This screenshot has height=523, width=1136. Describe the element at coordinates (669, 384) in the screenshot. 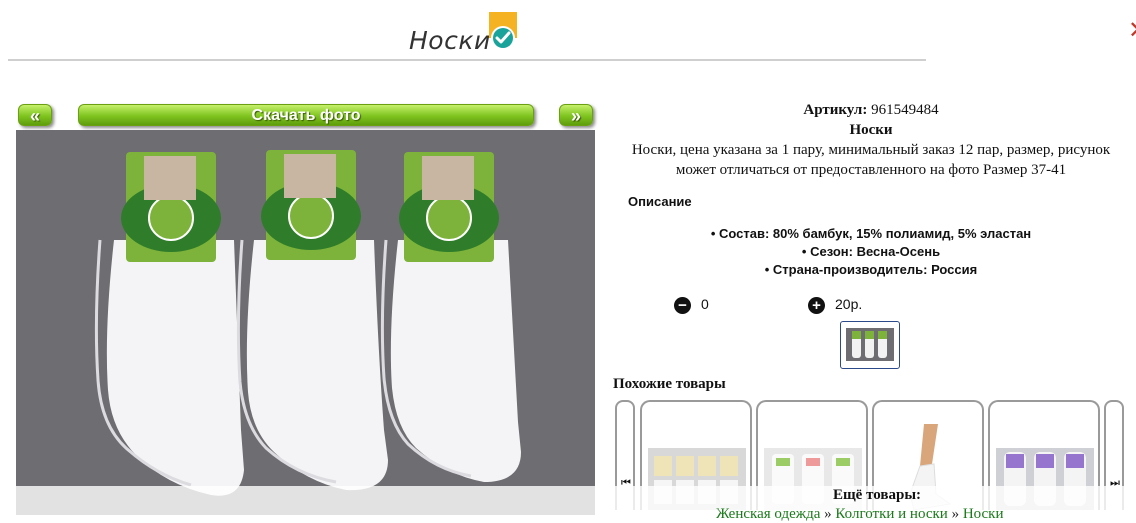

I see `similar-heading: Похожие товары` at that location.